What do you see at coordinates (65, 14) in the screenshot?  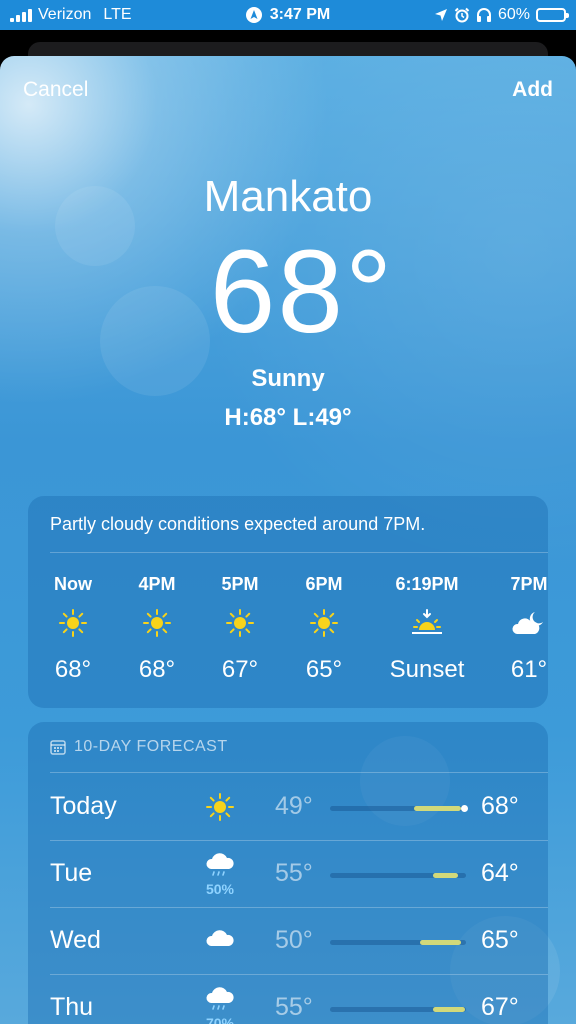 I see `carrier-label: Verizon` at bounding box center [65, 14].